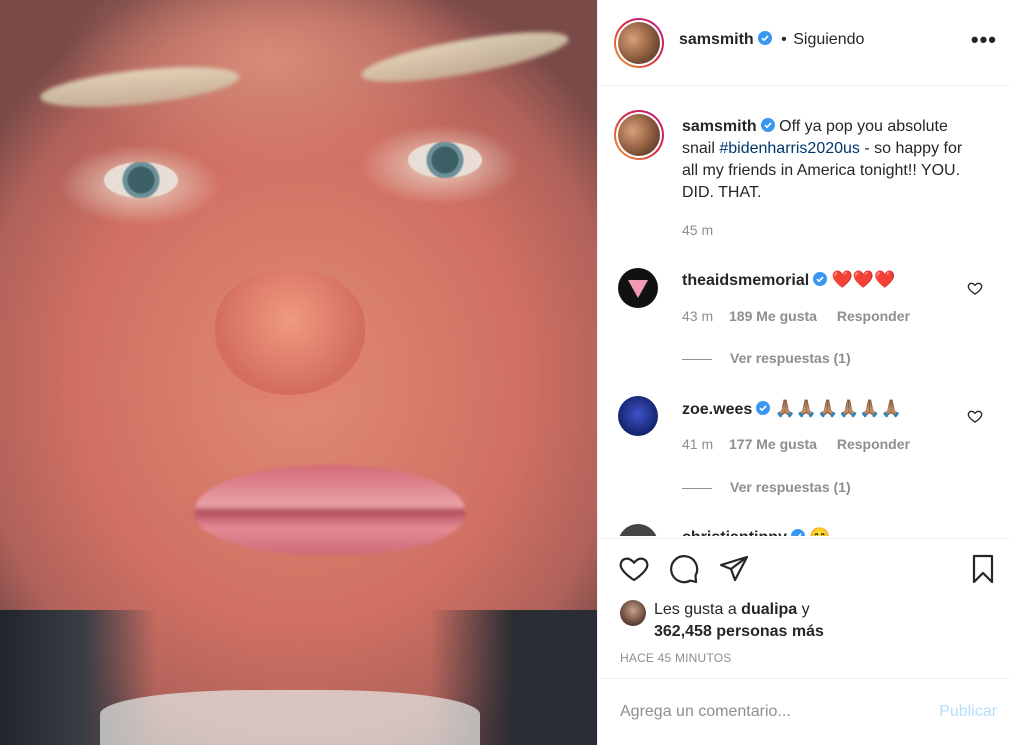 The width and height of the screenshot is (1010, 745). I want to click on comment-meta: 41 m 177 Me gusta Responder, so click(796, 444).